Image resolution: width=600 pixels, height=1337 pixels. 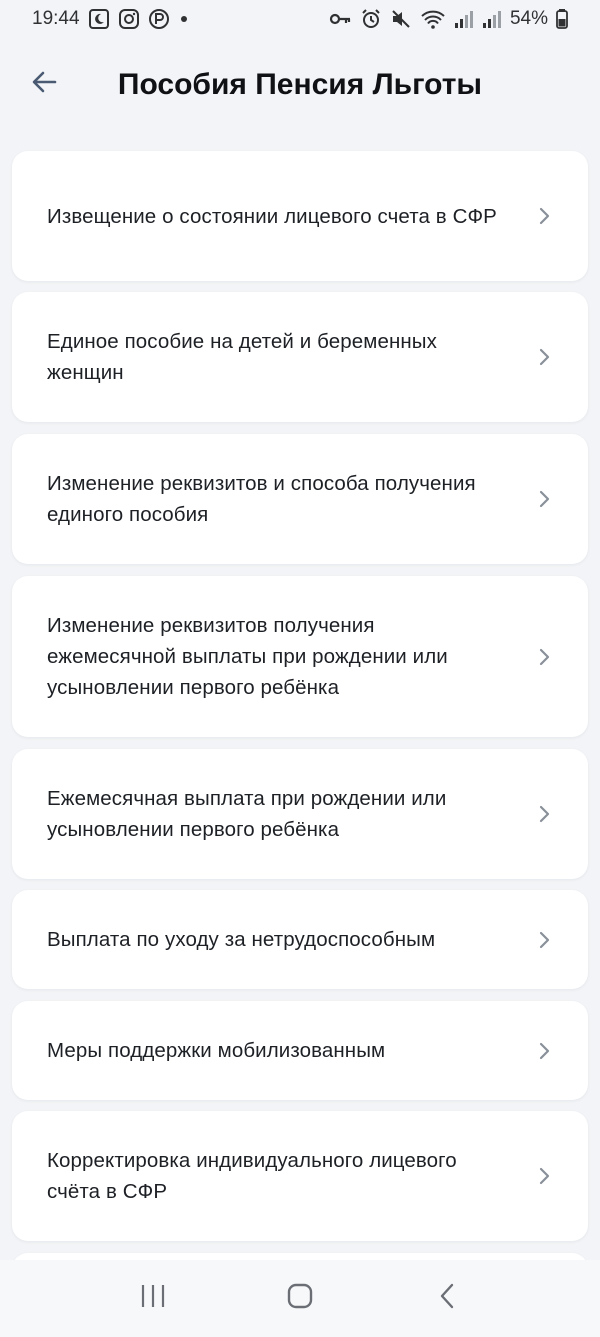 I want to click on instagram-icon, so click(x=129, y=19).